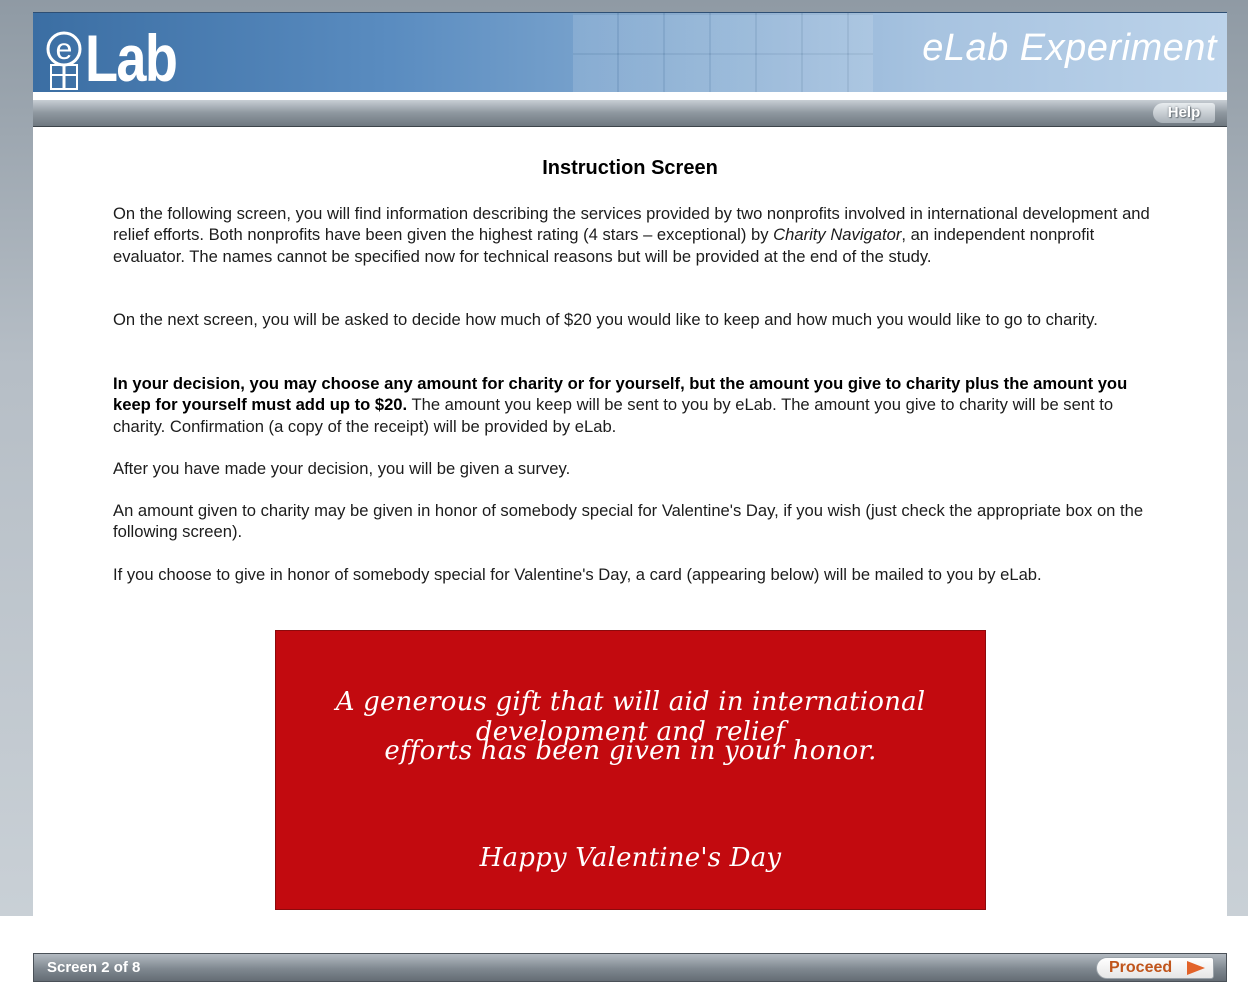  I want to click on elab-logo-e-icon: e, so click(64, 60).